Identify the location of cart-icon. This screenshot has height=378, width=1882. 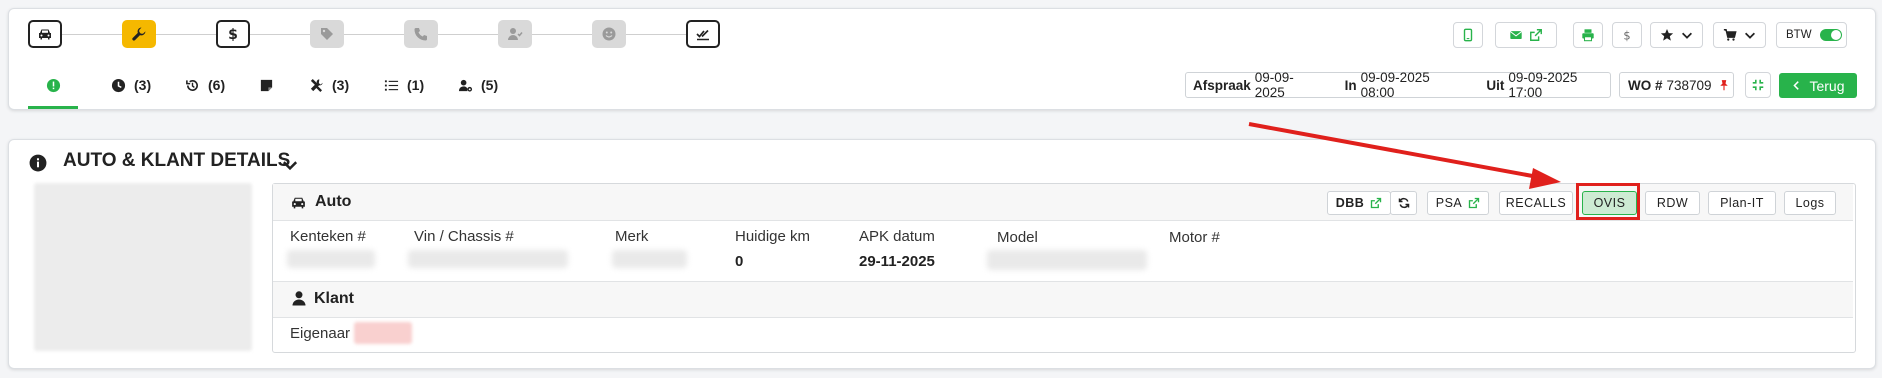
(1730, 35).